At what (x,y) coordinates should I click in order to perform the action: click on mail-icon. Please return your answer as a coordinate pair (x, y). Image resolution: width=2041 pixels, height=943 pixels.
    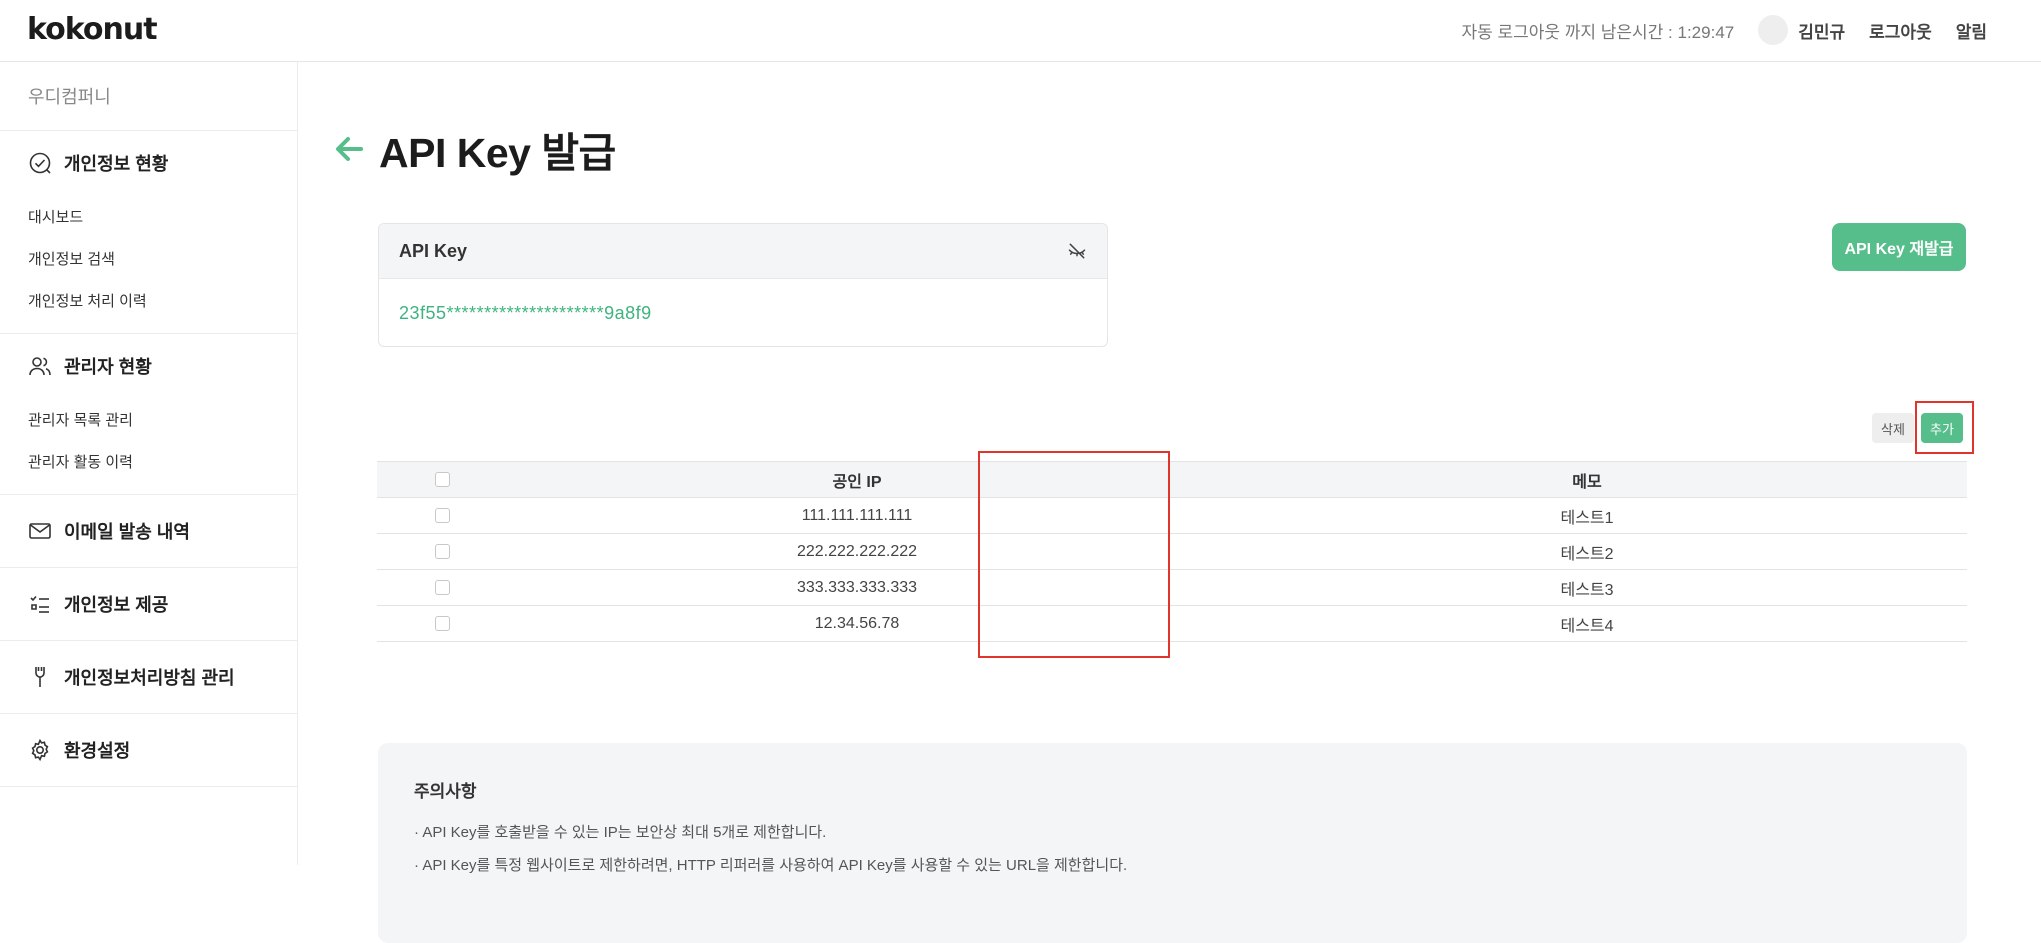
    Looking at the image, I should click on (40, 531).